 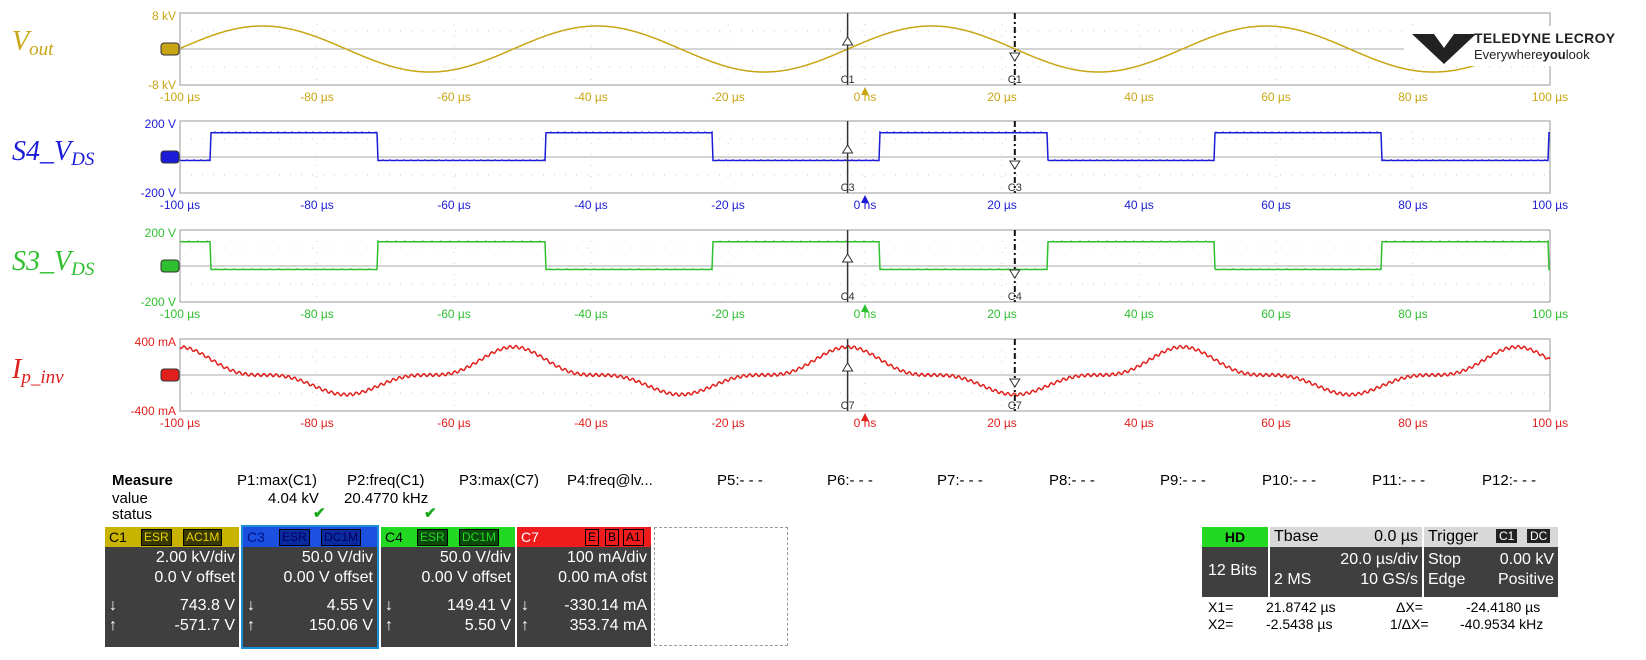 I want to click on time-tick-label: -60 µs, so click(x=454, y=205).